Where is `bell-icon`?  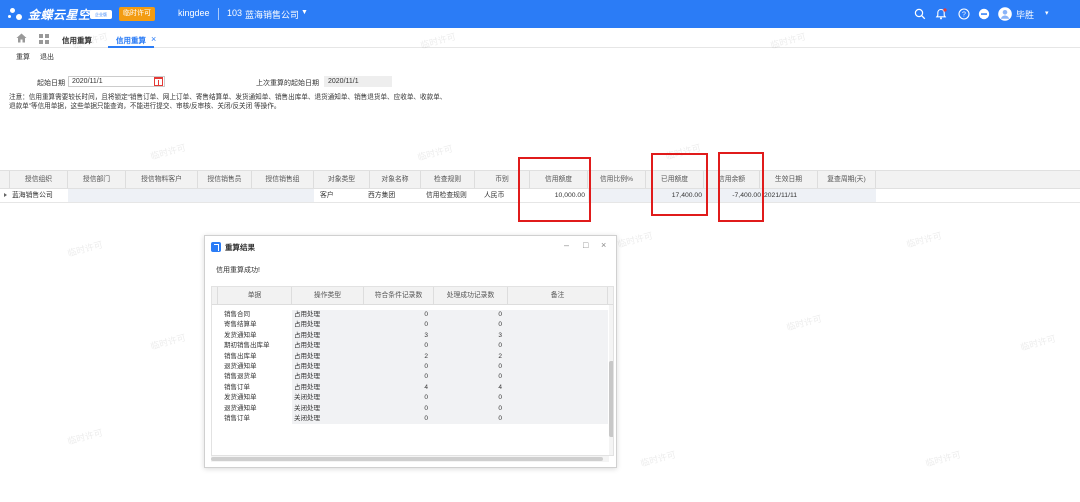
bell-icon is located at coordinates (941, 14).